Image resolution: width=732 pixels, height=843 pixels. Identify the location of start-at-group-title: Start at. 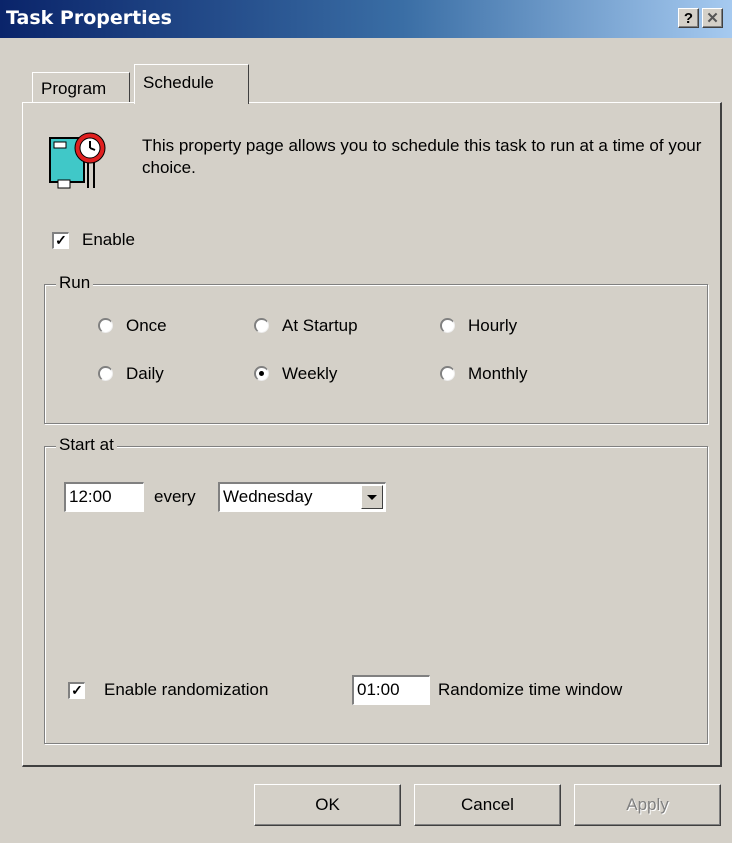
(86, 445).